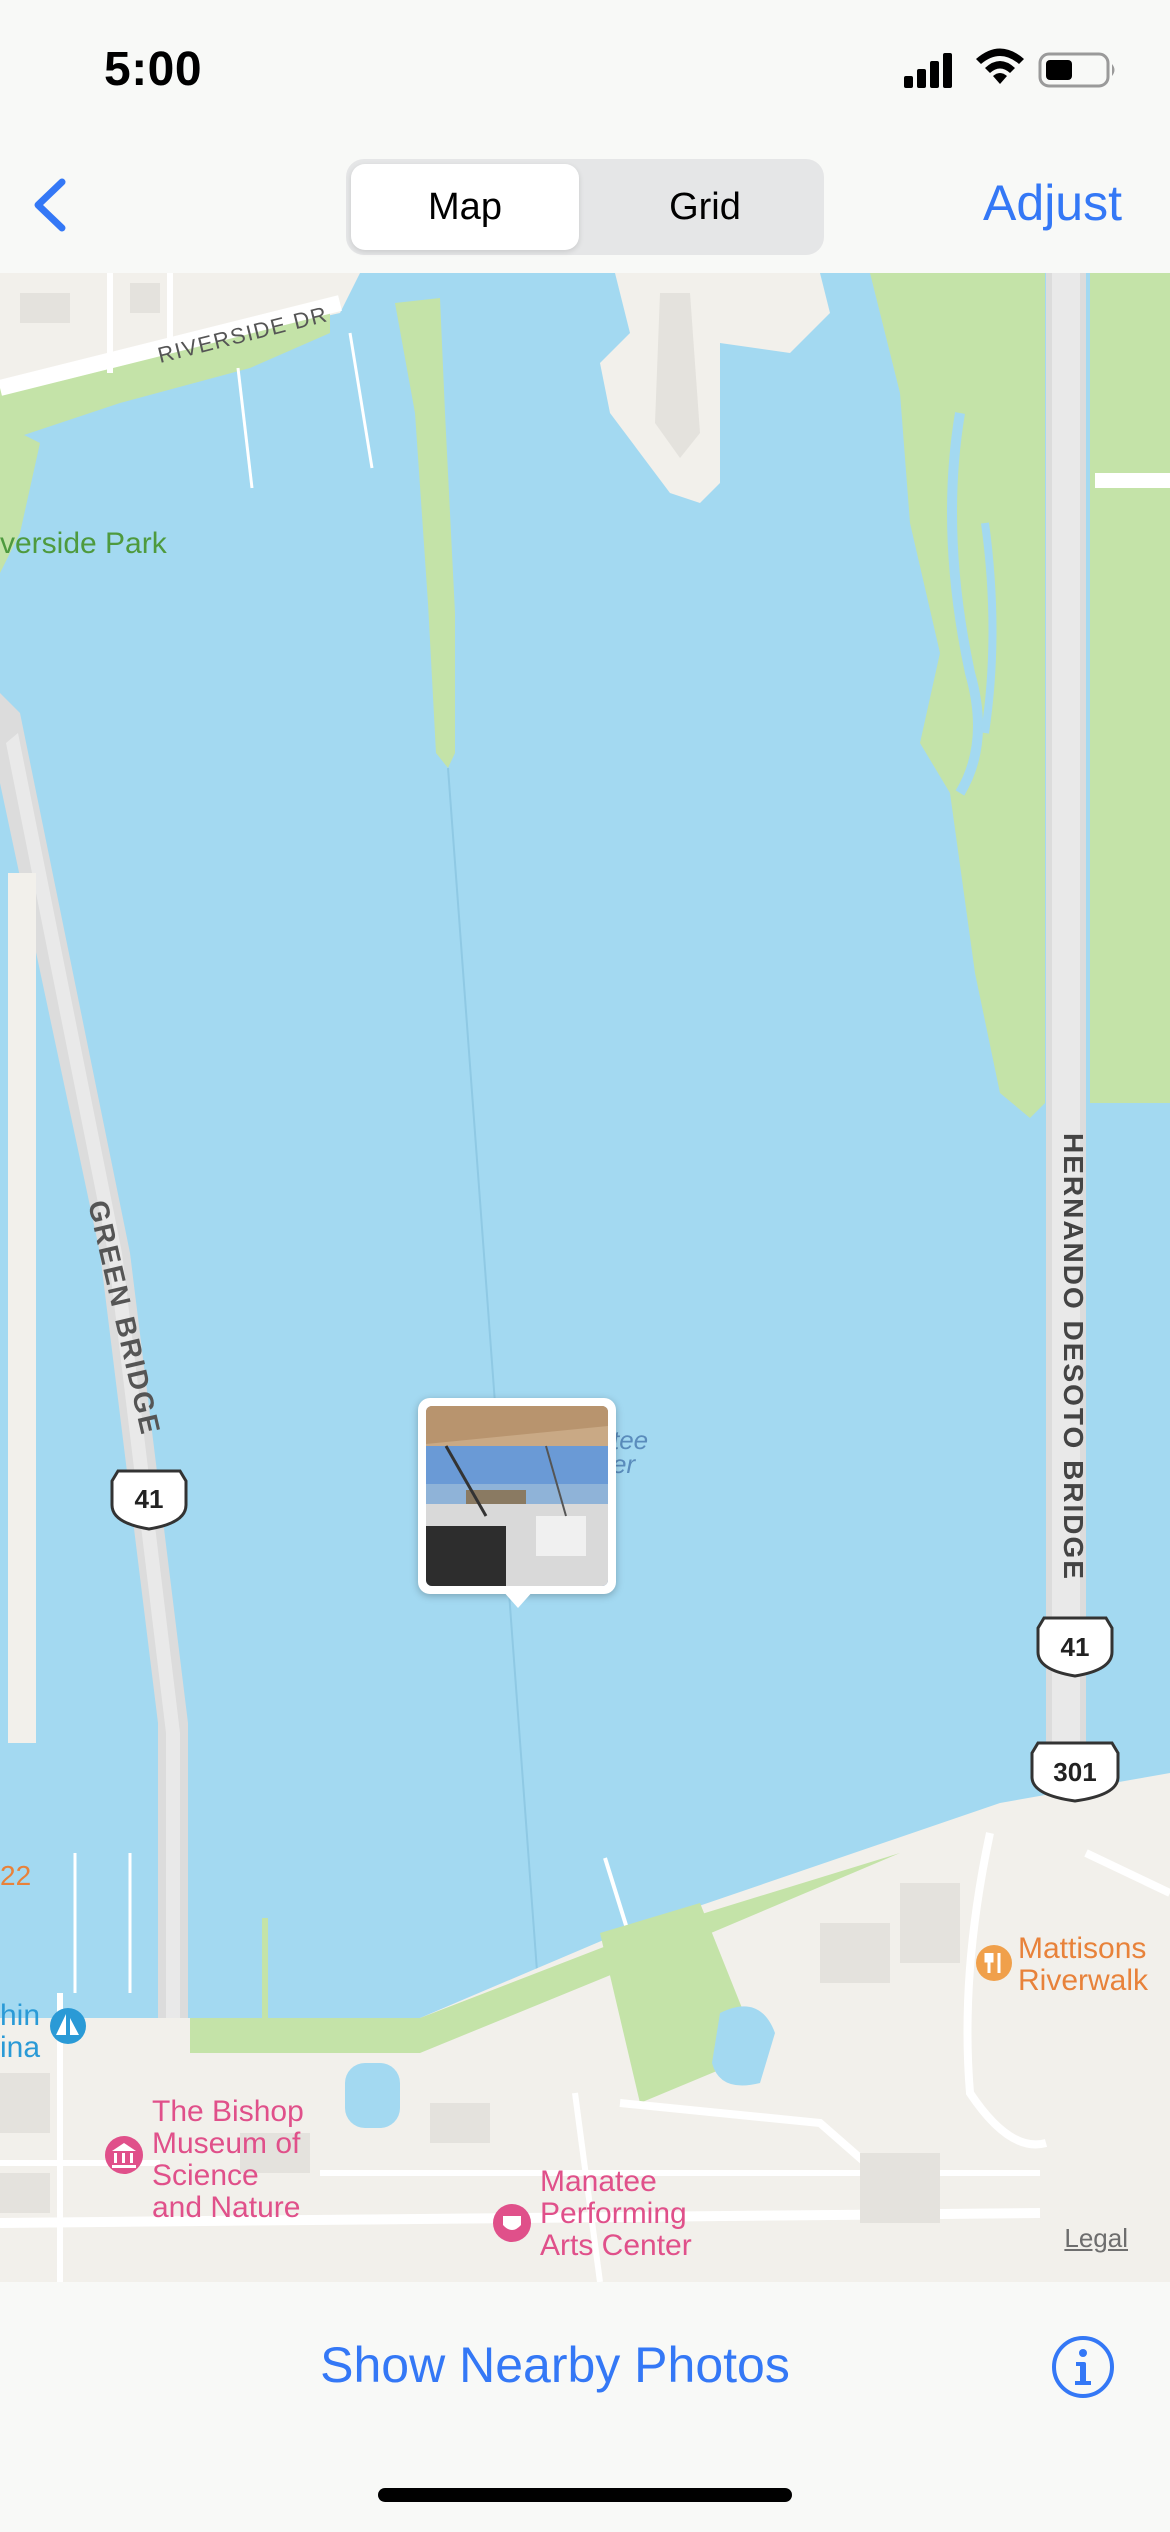 This screenshot has height=2532, width=1170. What do you see at coordinates (1076, 70) in the screenshot?
I see `battery-icon` at bounding box center [1076, 70].